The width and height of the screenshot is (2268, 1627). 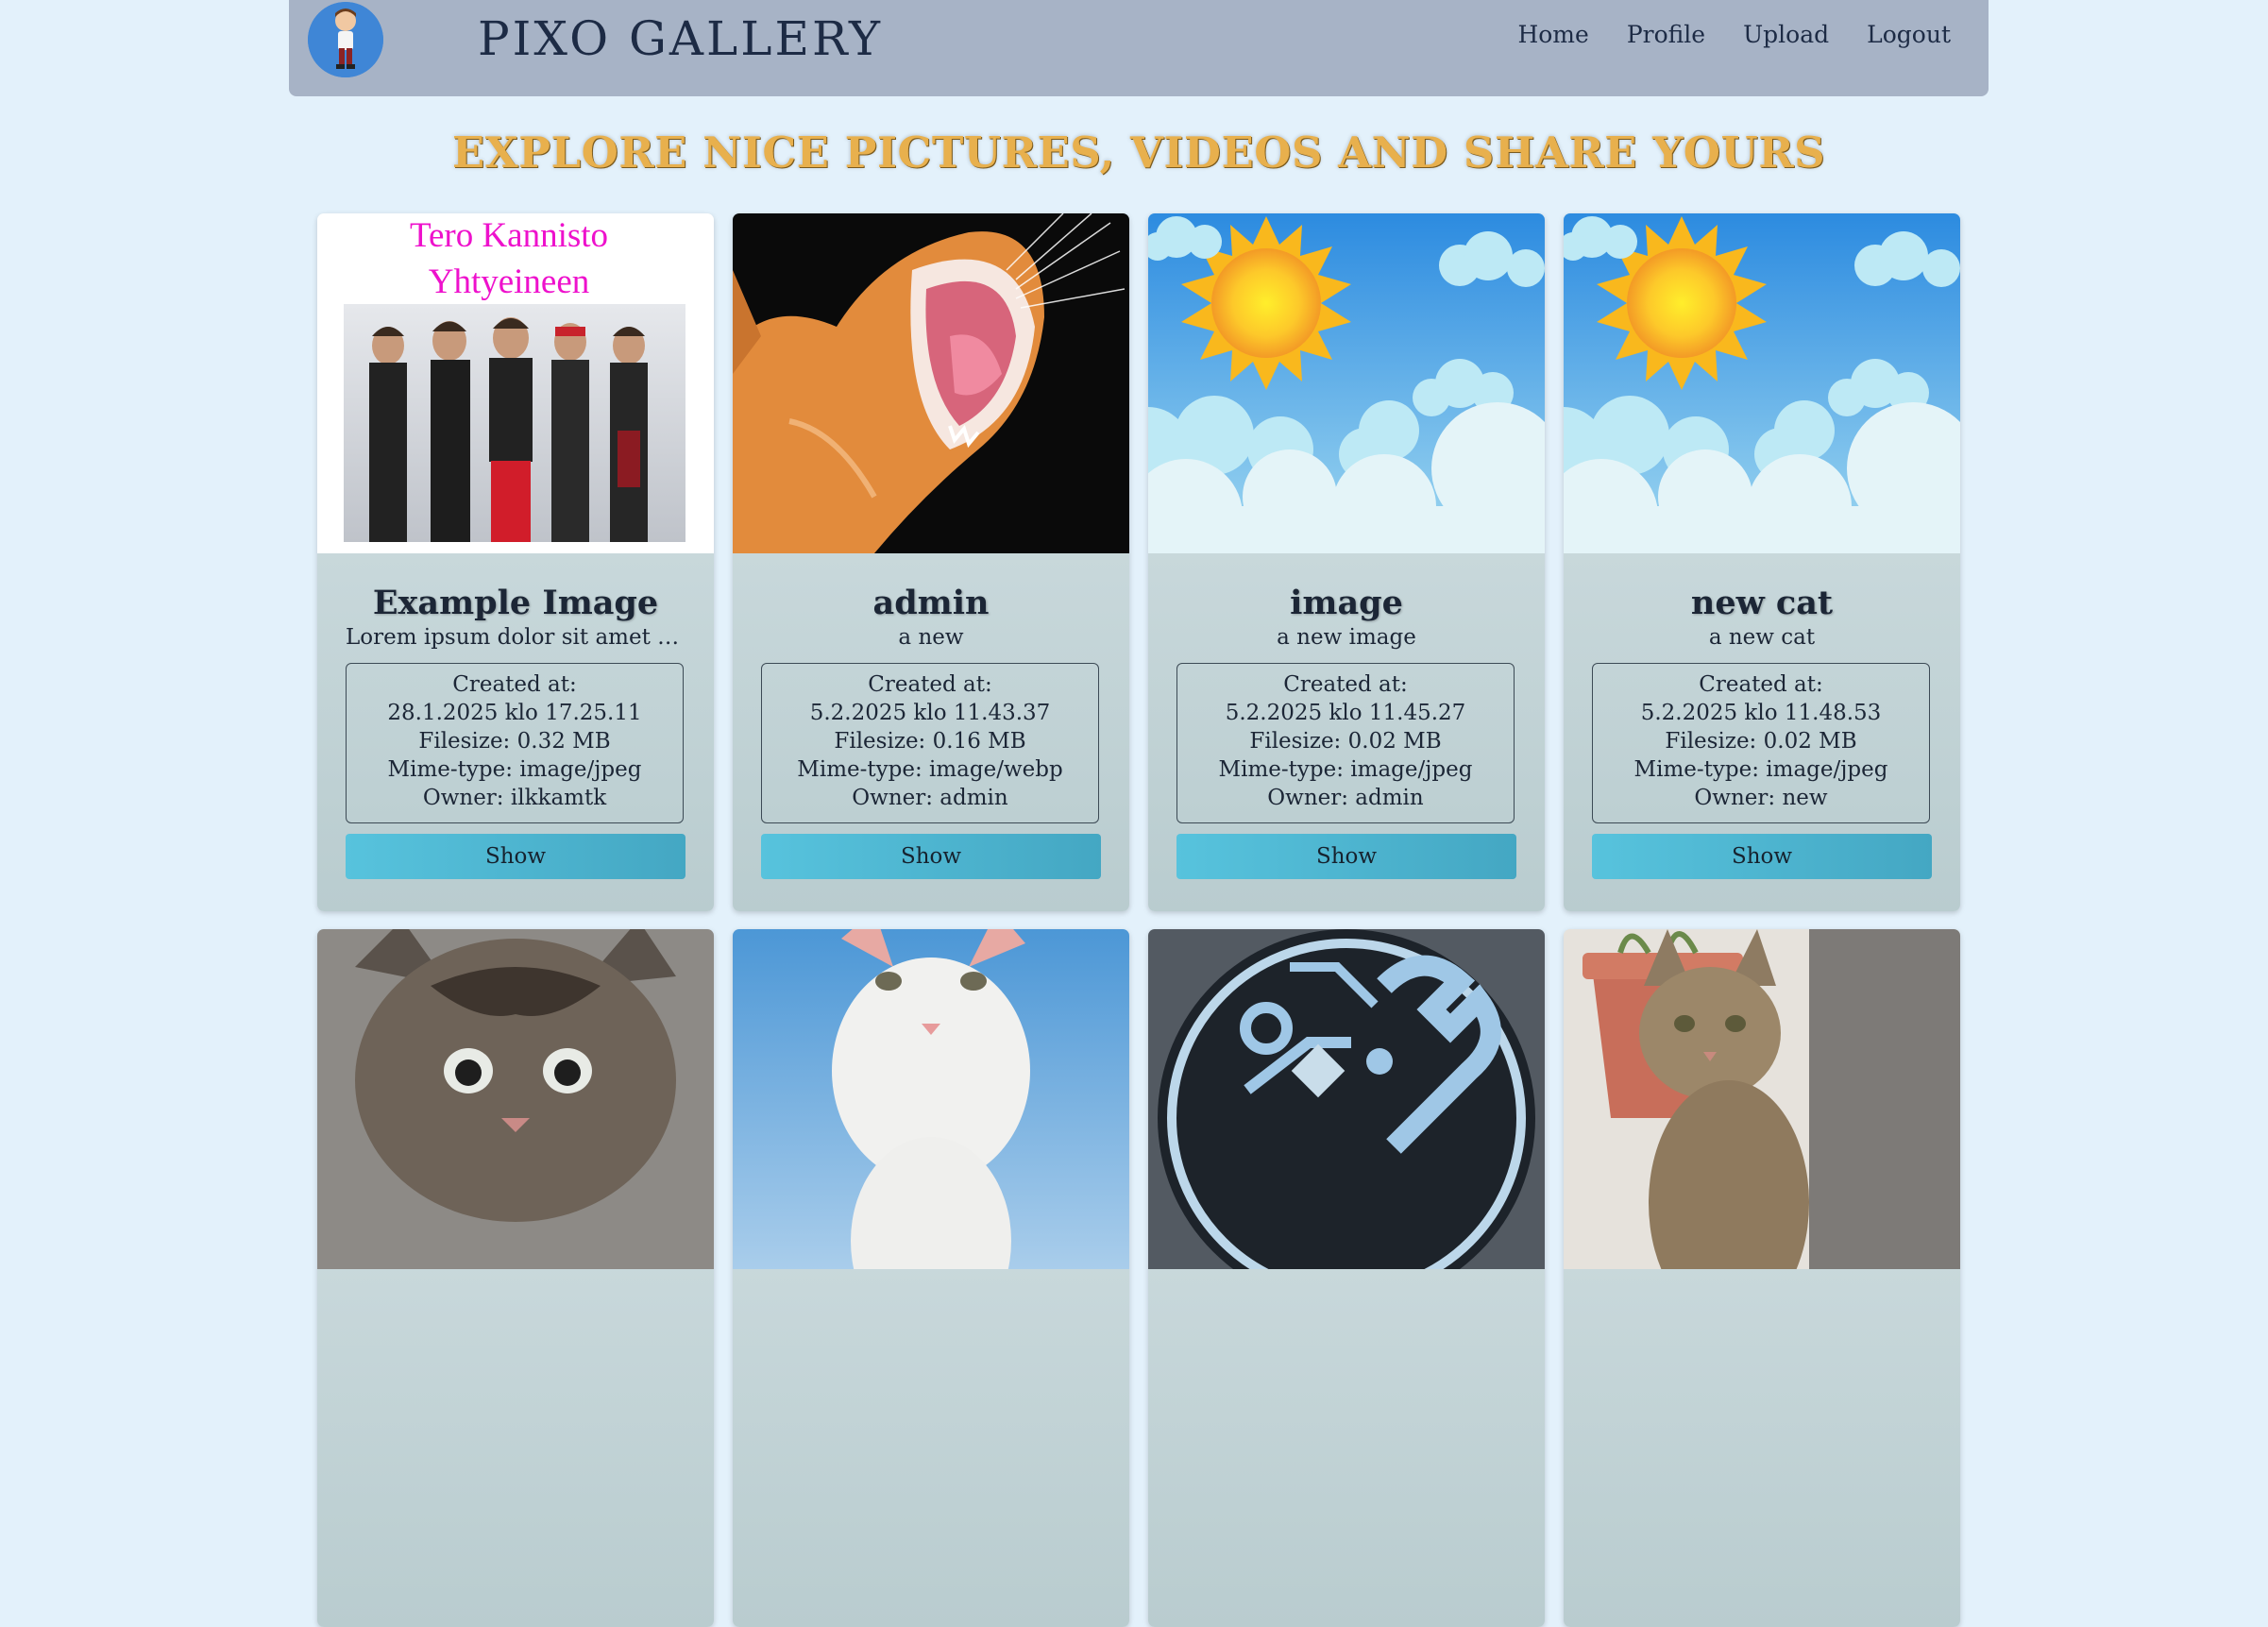 I want to click on nav-logout-link: Logout, so click(x=1909, y=34).